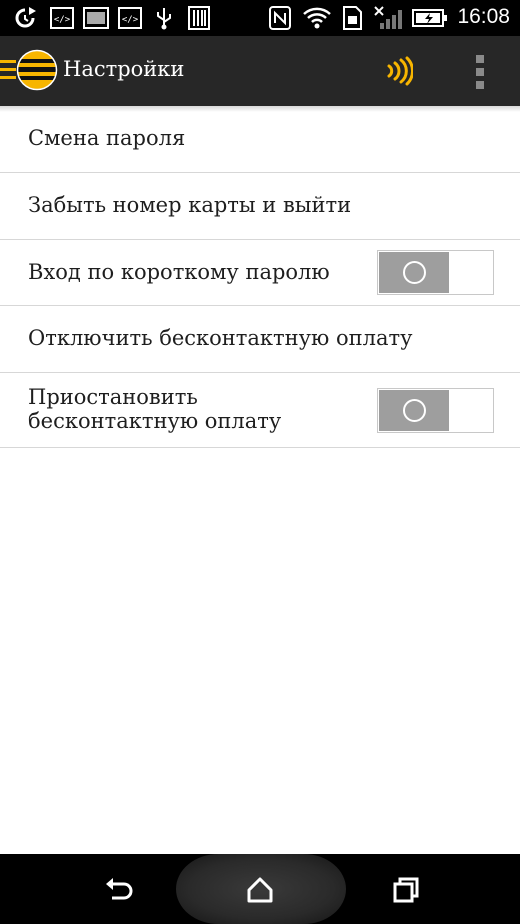 This screenshot has height=924, width=520. I want to click on image-icon, so click(96, 18).